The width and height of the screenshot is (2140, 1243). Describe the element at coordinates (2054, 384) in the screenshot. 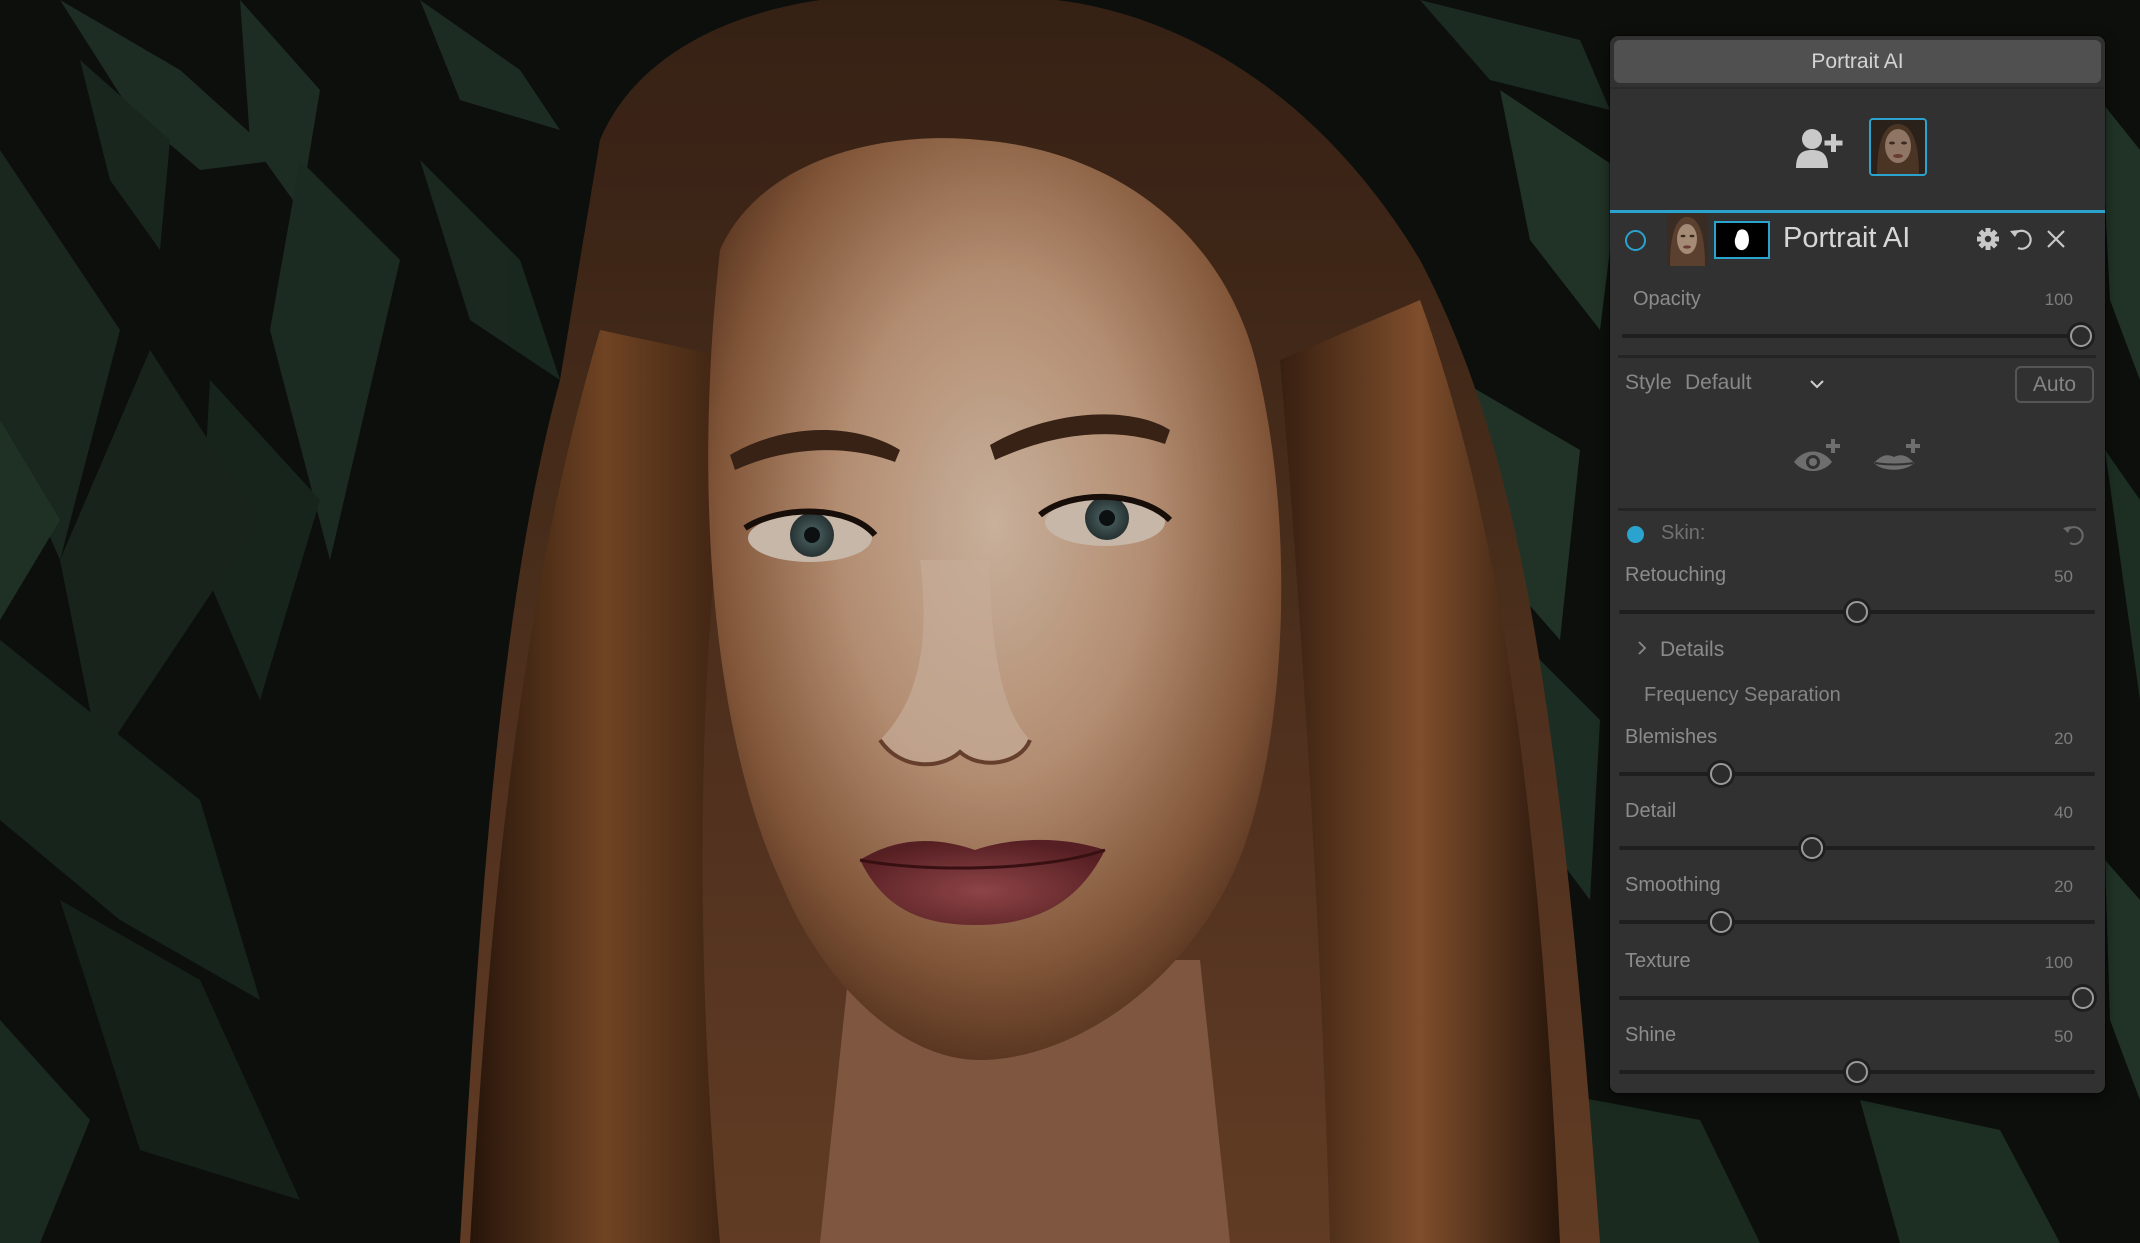

I see `auto-button: Auto` at that location.